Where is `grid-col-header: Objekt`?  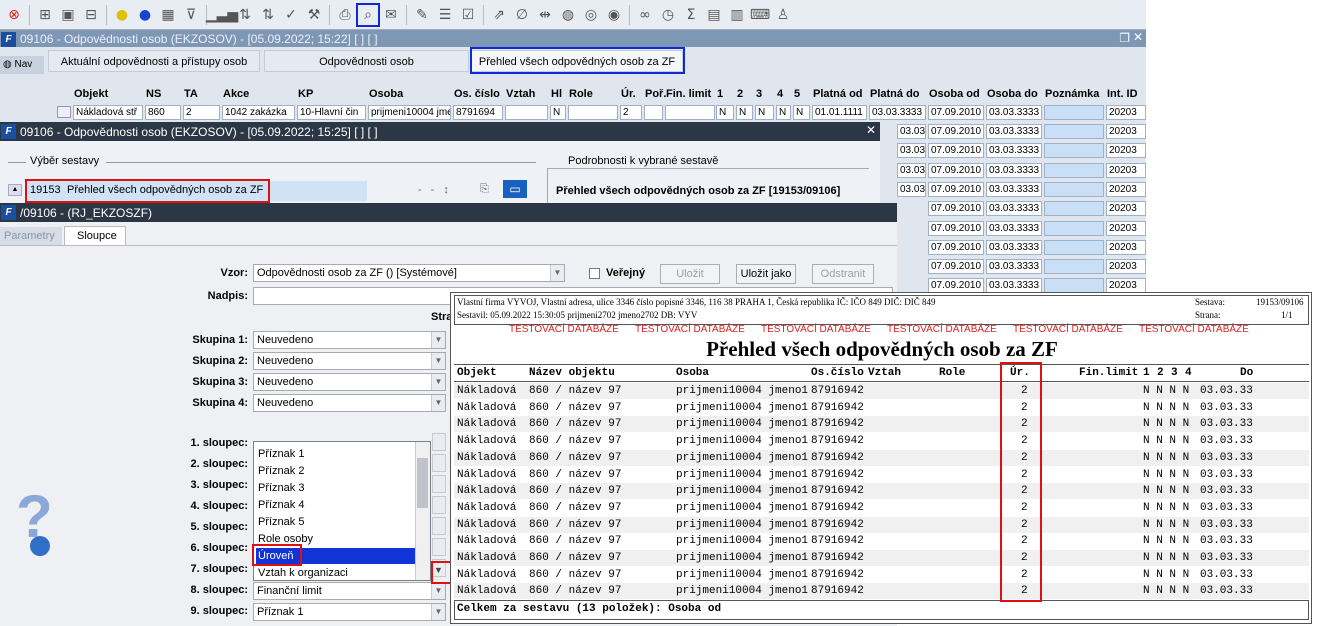
grid-col-header: Objekt is located at coordinates (91, 94).